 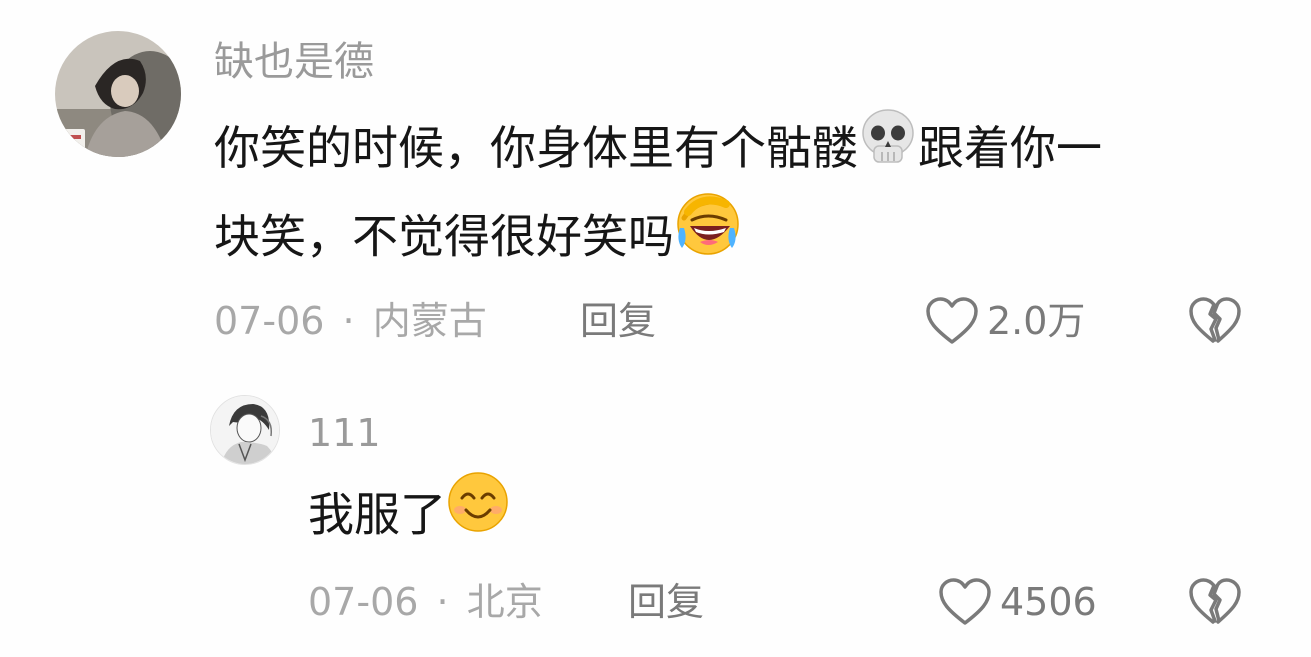 I want to click on like-count: 4506, so click(x=1048, y=602).